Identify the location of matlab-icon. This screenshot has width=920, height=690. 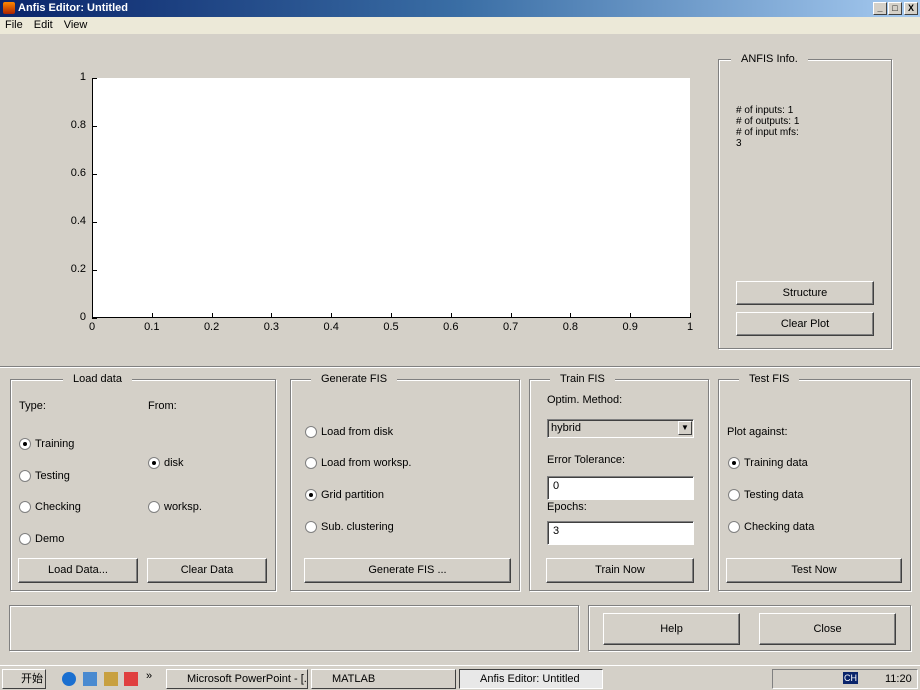
(9, 8).